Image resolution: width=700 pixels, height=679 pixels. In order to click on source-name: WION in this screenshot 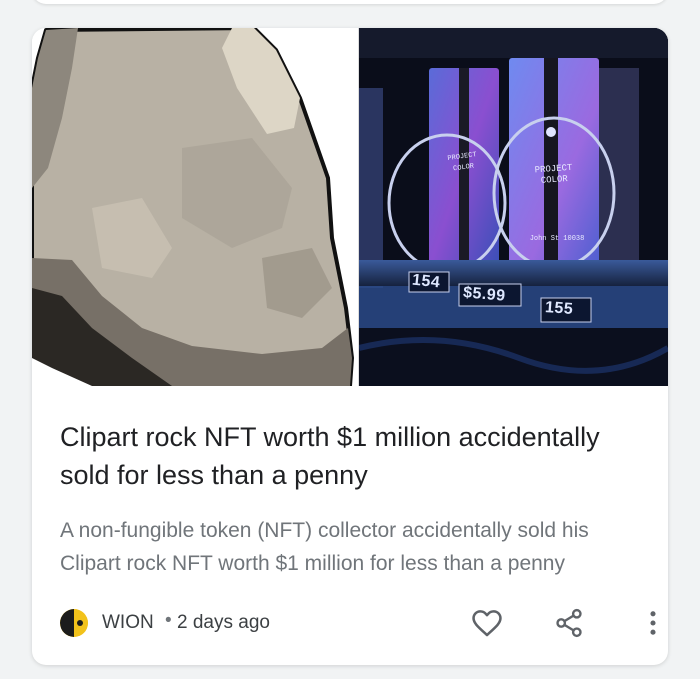, I will do `click(128, 623)`.